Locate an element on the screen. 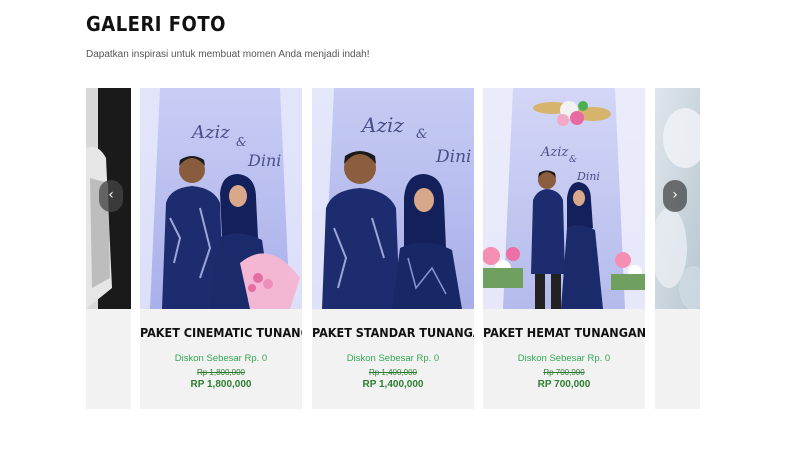 The image size is (800, 463). package-old-price: Rp 700,000 is located at coordinates (564, 372).